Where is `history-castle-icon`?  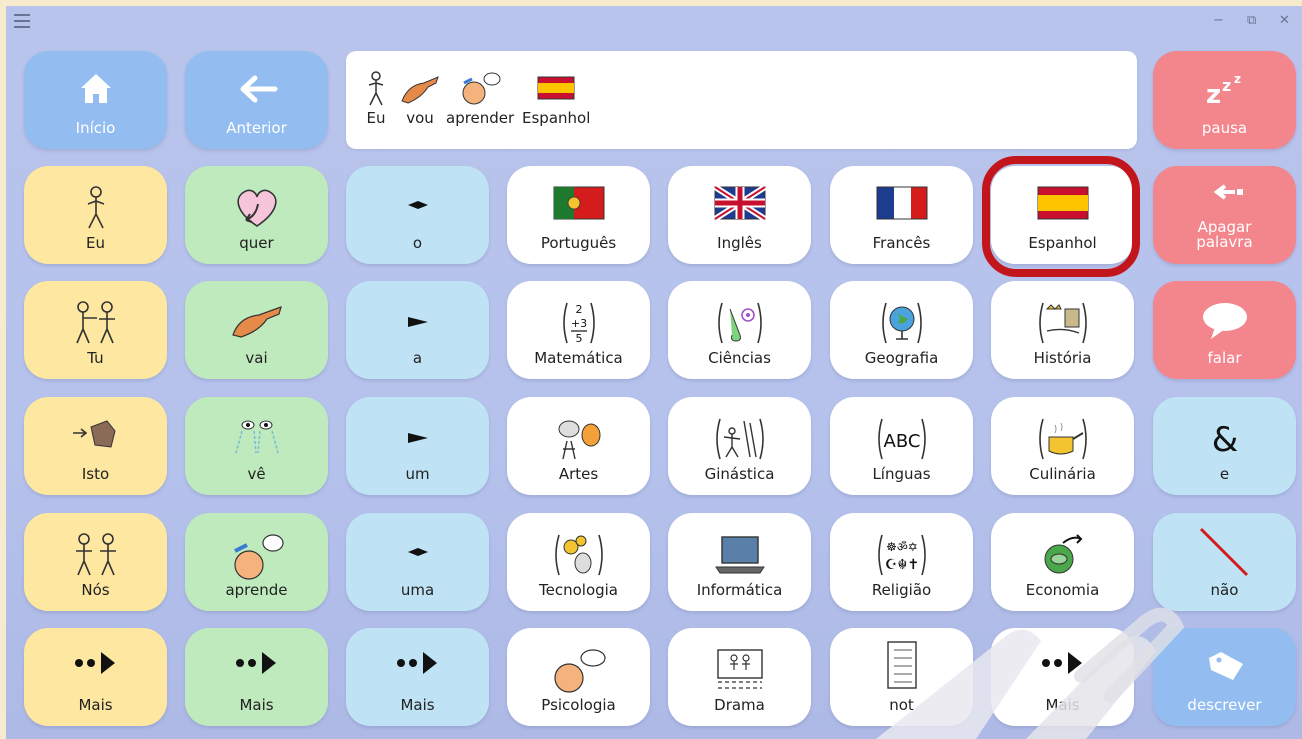
history-castle-icon is located at coordinates (1062, 323).